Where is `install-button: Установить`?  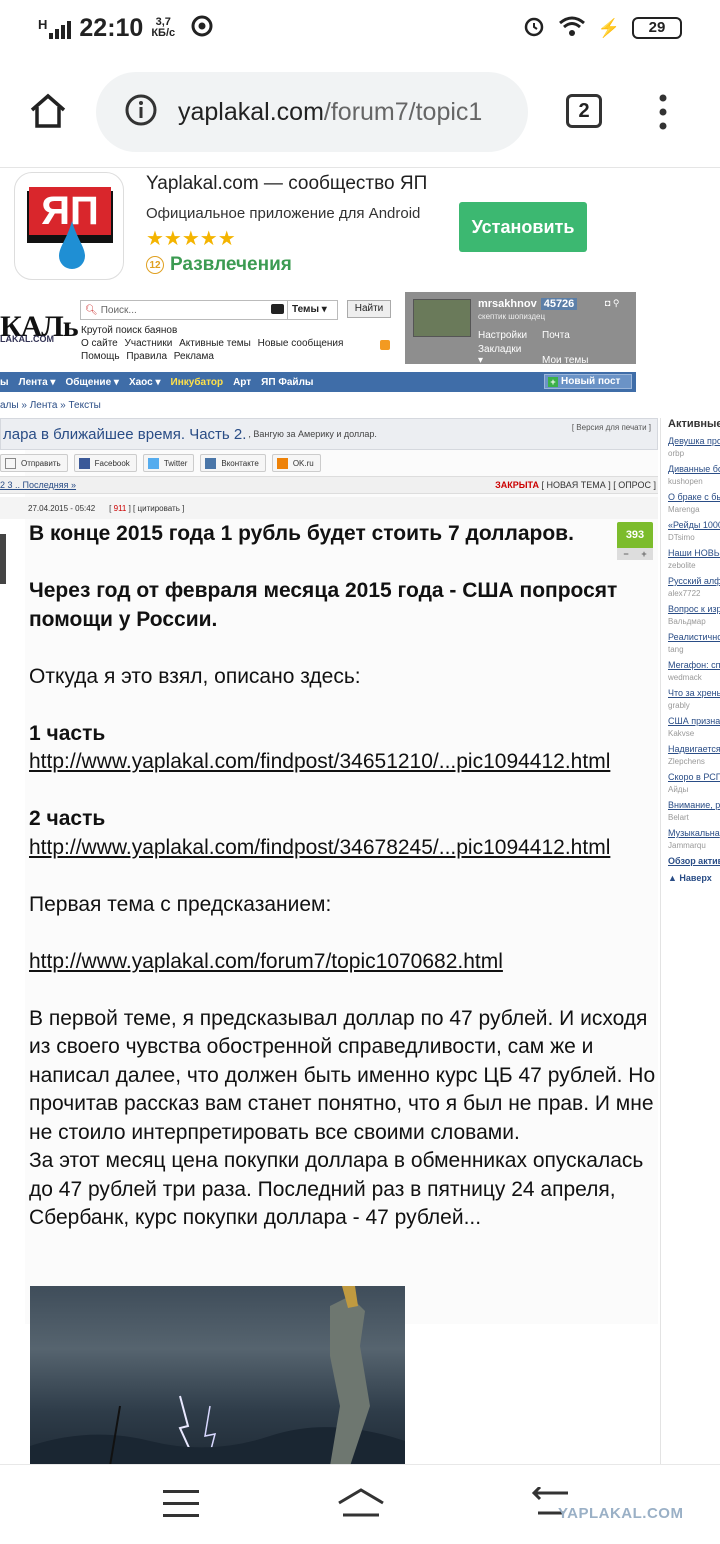
install-button: Установить is located at coordinates (523, 227).